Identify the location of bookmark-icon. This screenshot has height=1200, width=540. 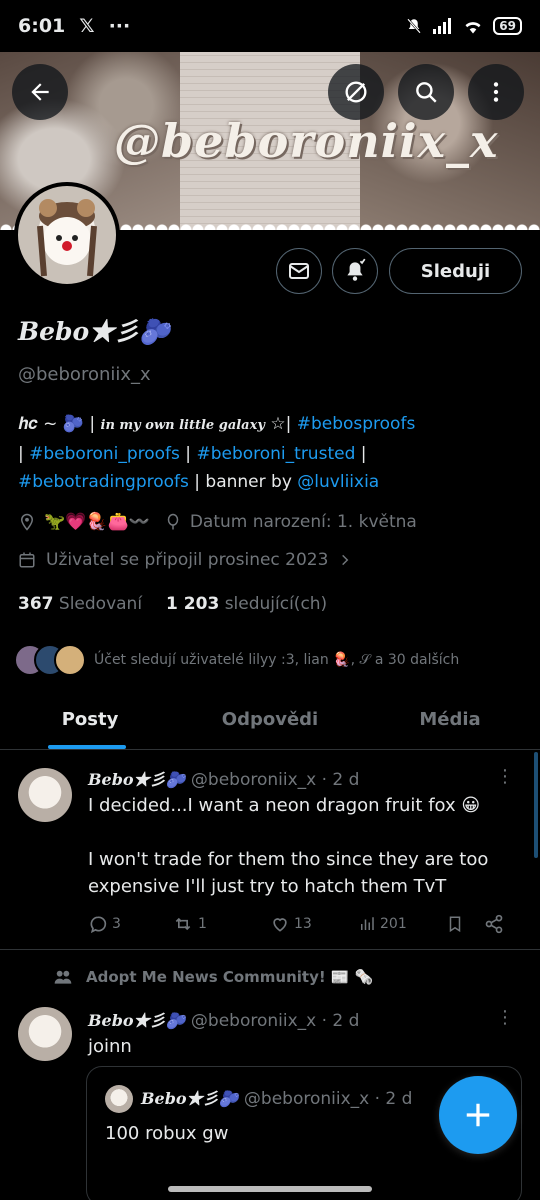
(455, 924).